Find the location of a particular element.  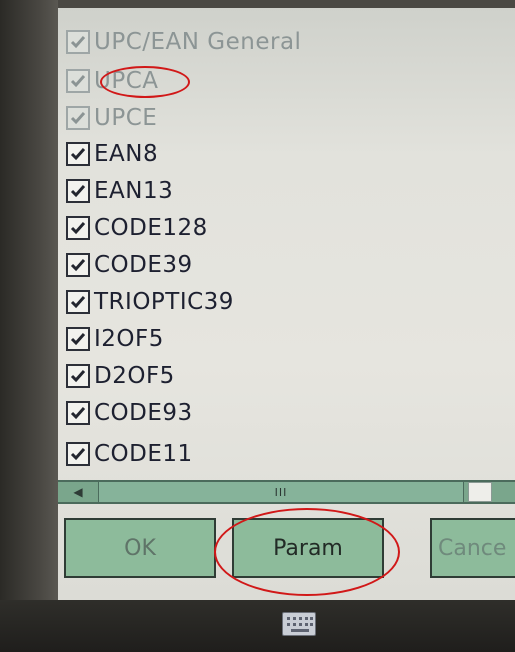

scroll-left-arrow-icon: ◀ is located at coordinates (78, 492).